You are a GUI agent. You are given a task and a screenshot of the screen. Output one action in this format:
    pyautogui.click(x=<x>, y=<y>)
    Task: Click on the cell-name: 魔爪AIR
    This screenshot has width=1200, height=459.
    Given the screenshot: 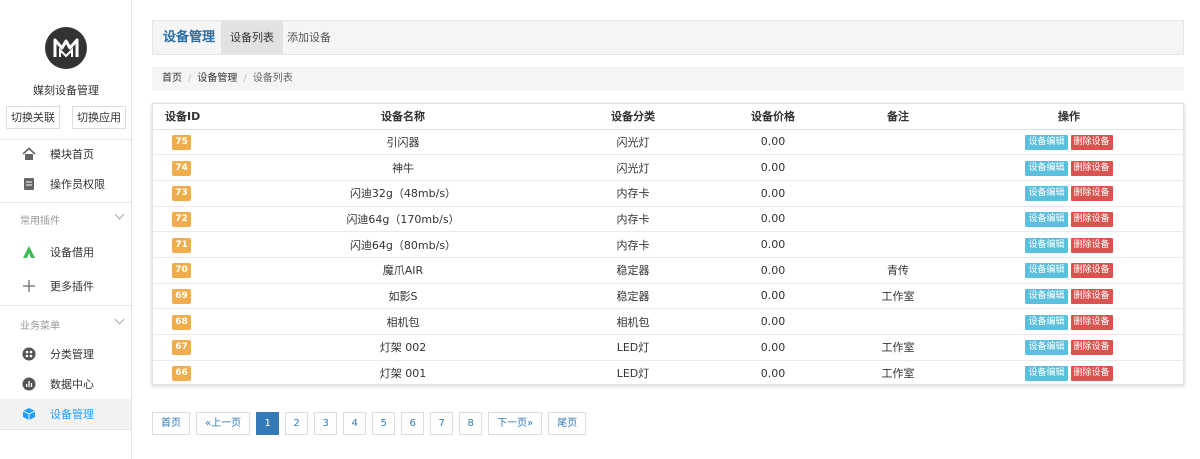 What is the action you would take?
    pyautogui.click(x=403, y=270)
    